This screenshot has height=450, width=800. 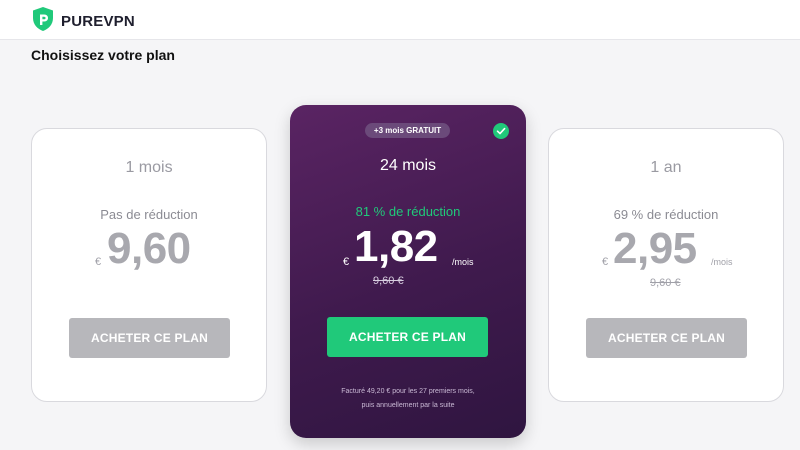 What do you see at coordinates (408, 165) in the screenshot?
I see `plan-duration: 24 mois` at bounding box center [408, 165].